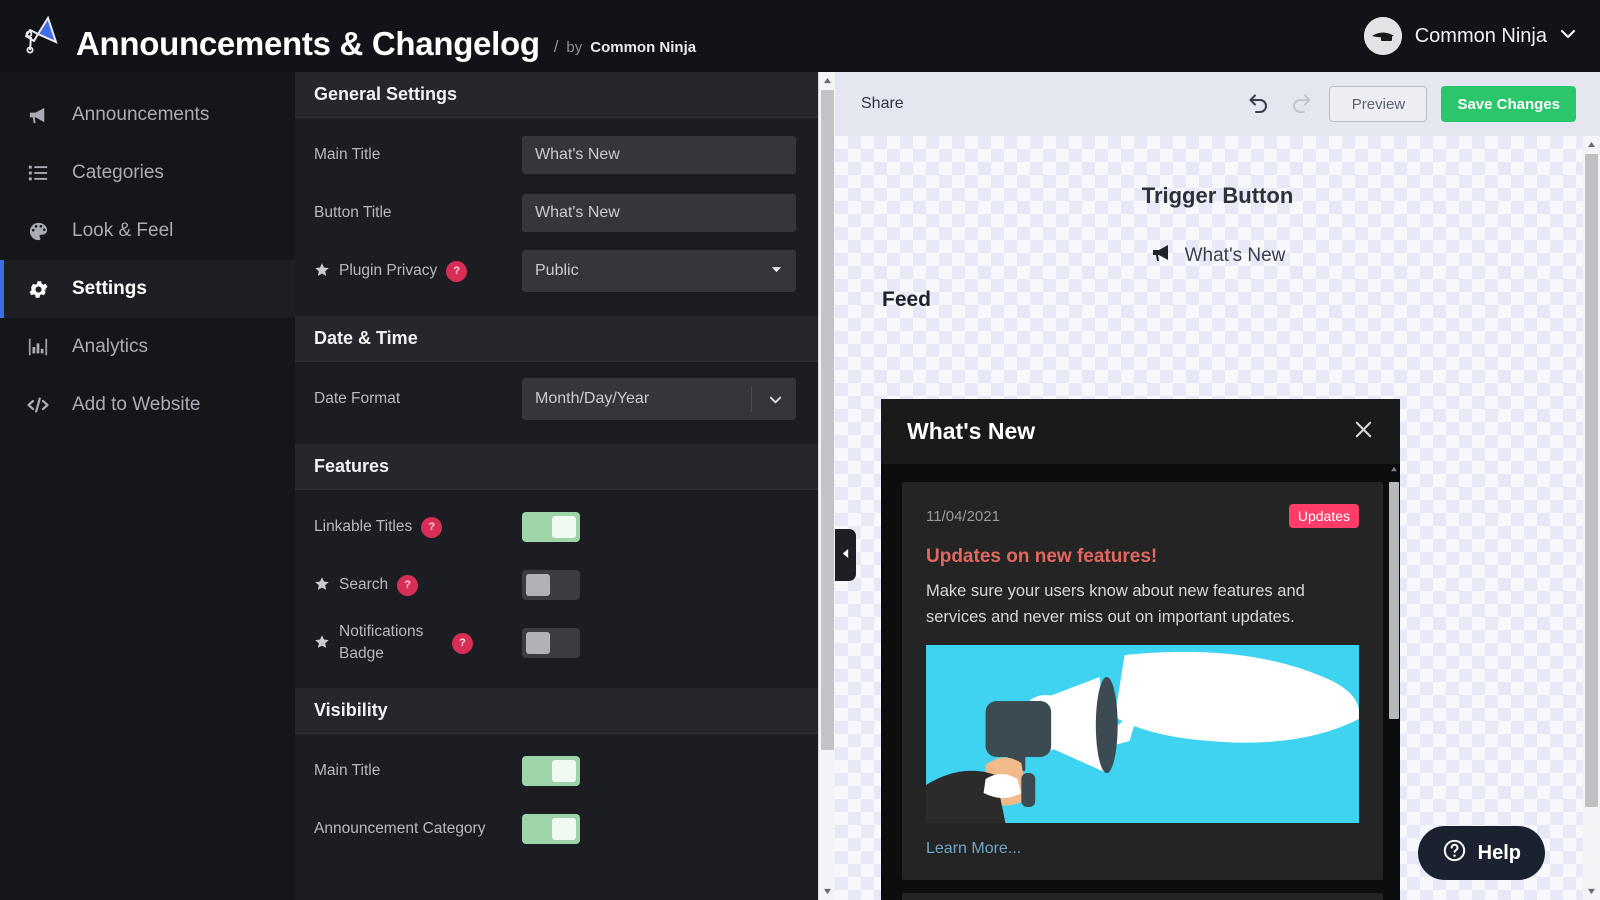 This screenshot has height=900, width=1600. Describe the element at coordinates (659, 155) in the screenshot. I see `main-title-input` at that location.